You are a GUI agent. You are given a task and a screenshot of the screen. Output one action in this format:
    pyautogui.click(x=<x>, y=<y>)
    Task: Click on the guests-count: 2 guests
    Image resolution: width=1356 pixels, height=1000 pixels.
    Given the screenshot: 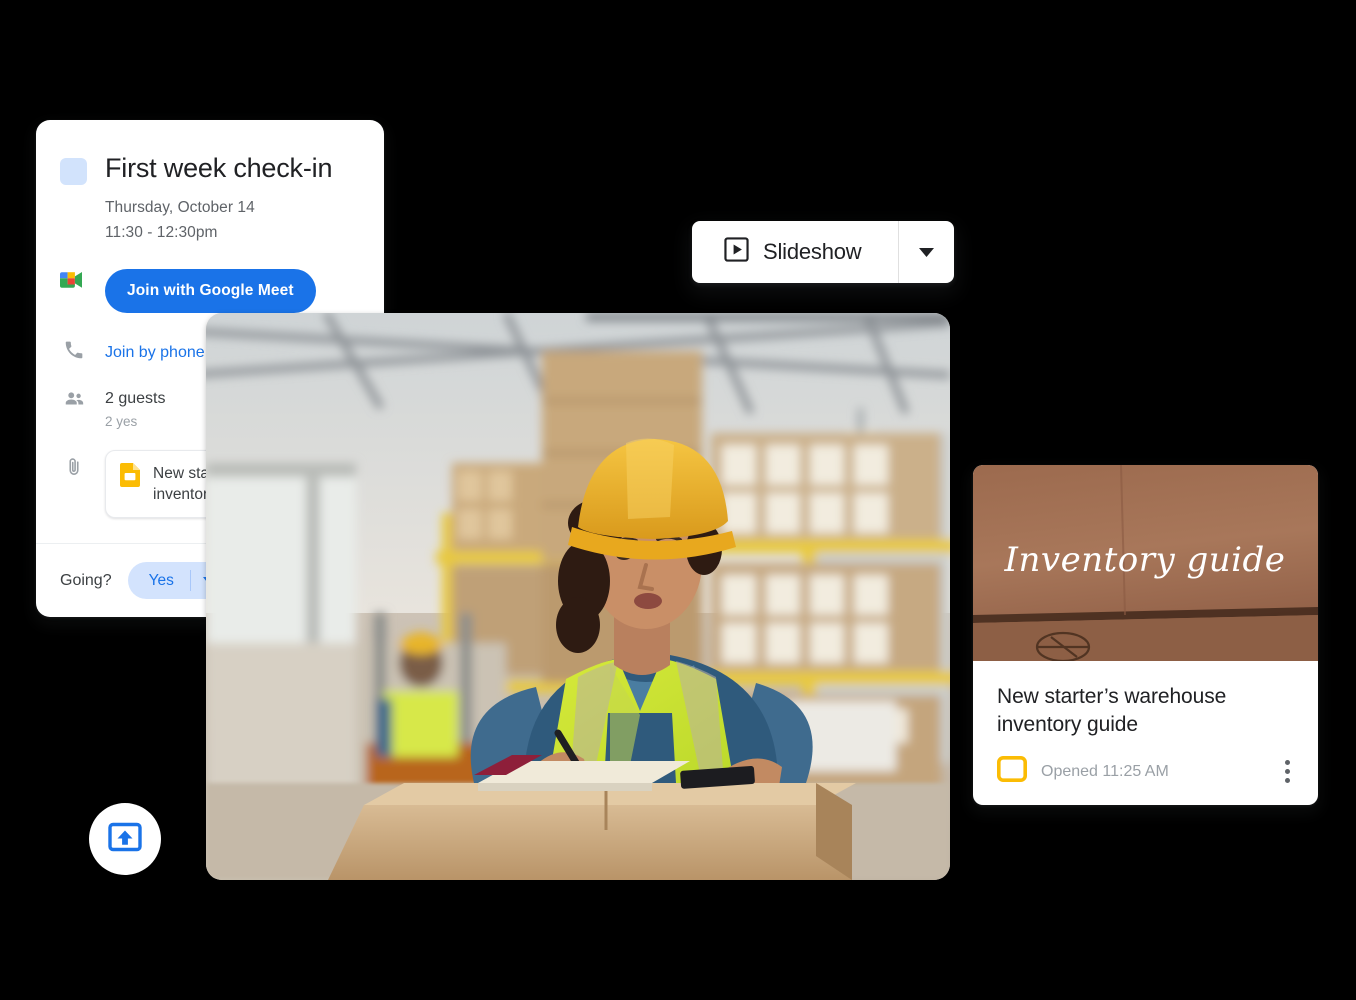 What is the action you would take?
    pyautogui.click(x=135, y=398)
    